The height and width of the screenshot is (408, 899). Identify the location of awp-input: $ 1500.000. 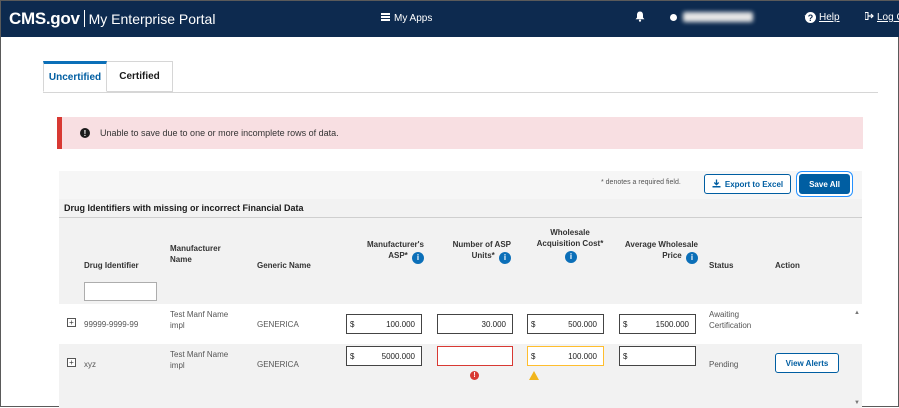
(657, 324).